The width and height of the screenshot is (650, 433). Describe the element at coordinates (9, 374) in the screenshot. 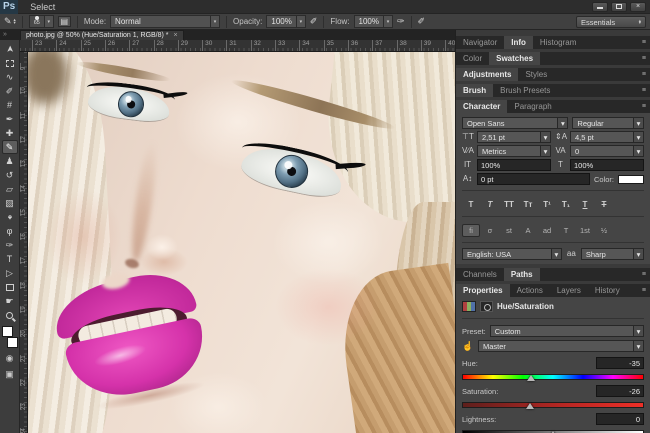

I see `screen-mode-button: ▣` at that location.